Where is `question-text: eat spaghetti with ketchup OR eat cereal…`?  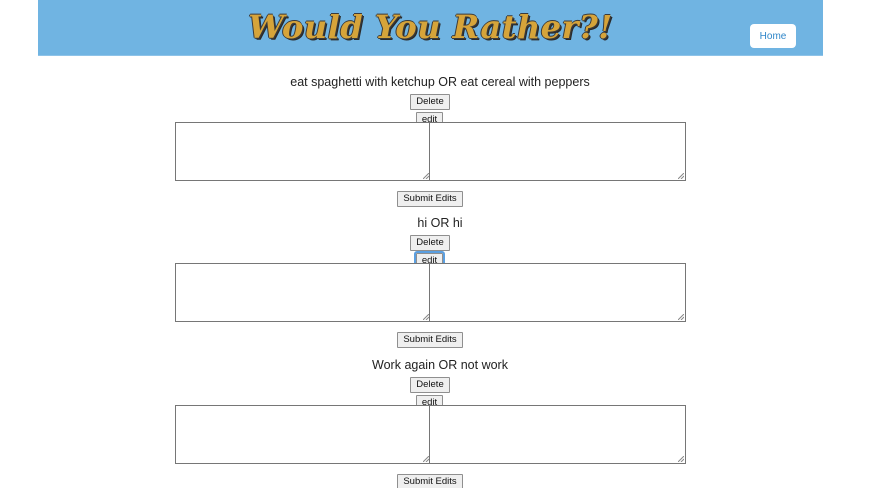
question-text: eat spaghetti with ketchup OR eat cereal… is located at coordinates (440, 82).